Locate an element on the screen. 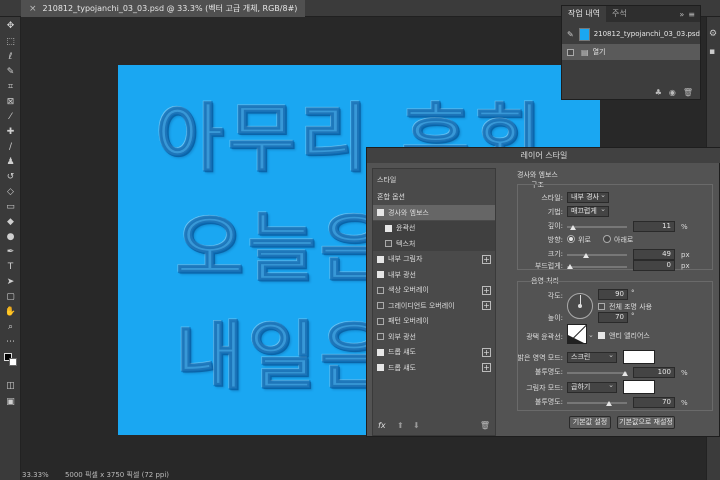 The height and width of the screenshot is (480, 720). marquee-tool-icon: ⬚ is located at coordinates (10, 41).